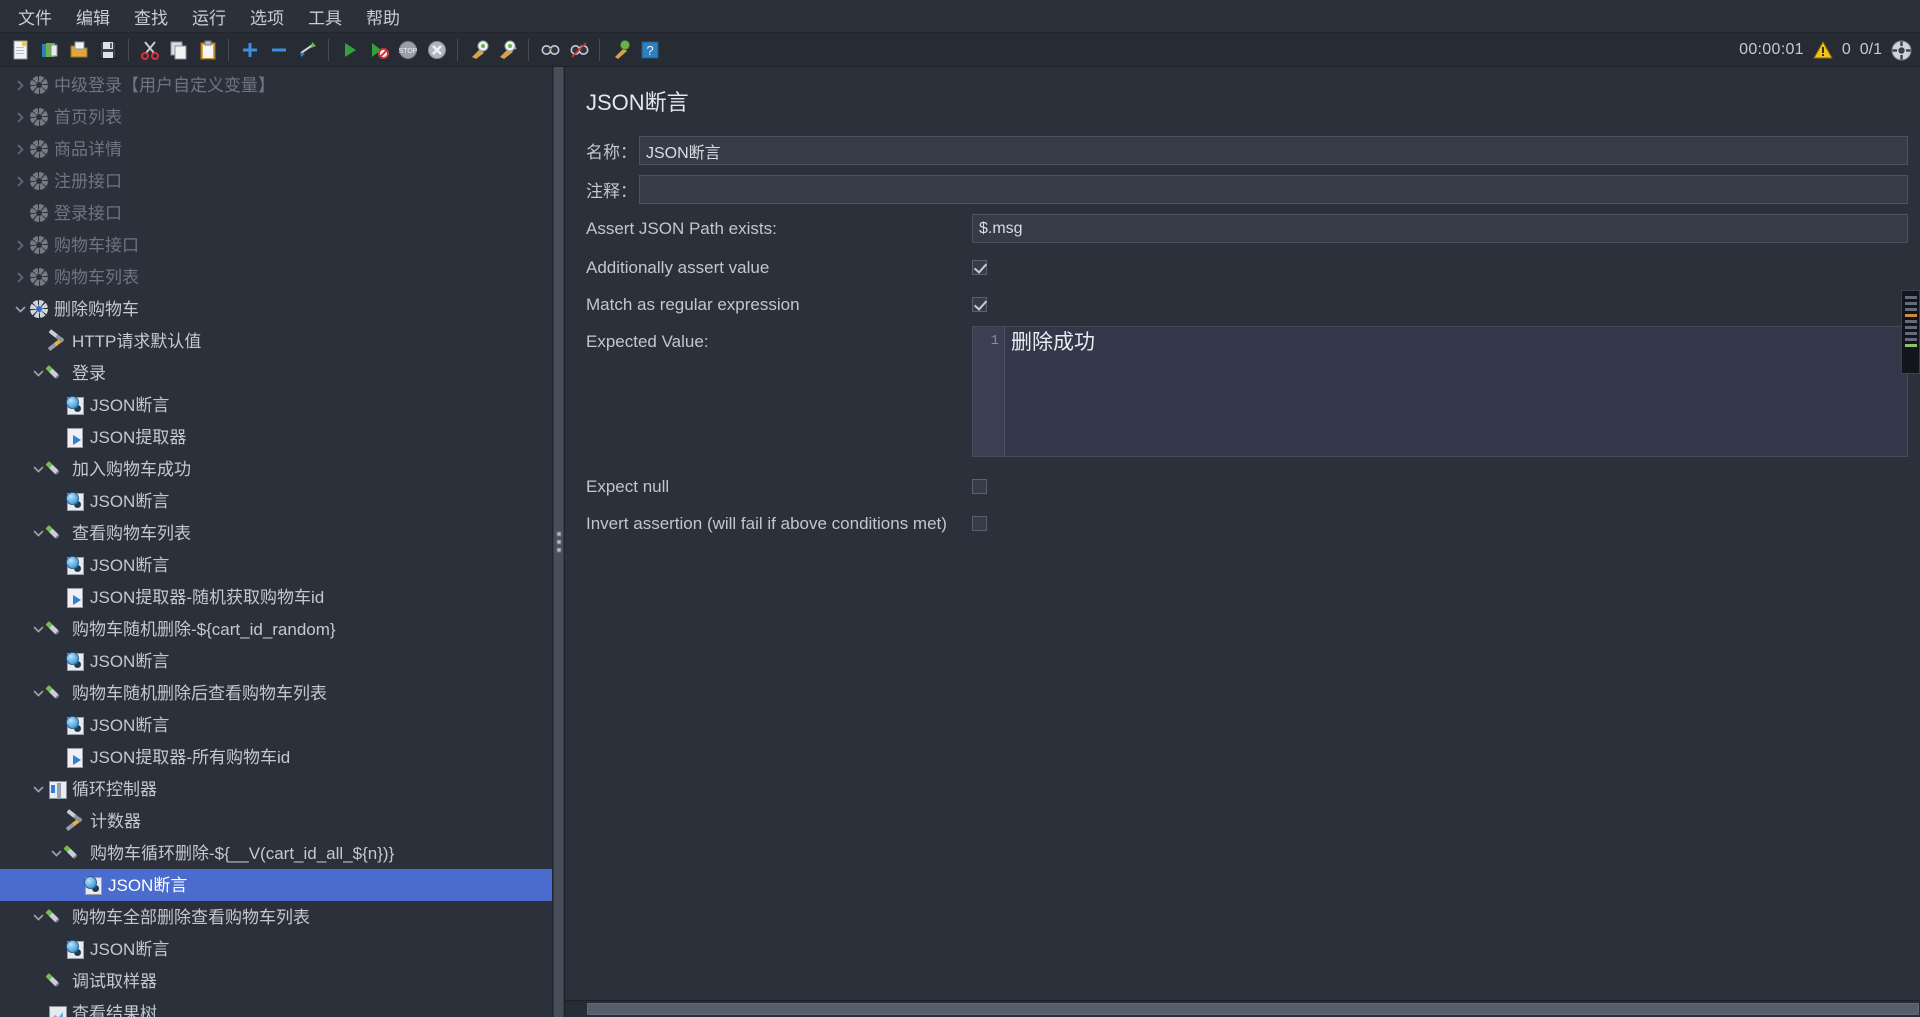  Describe the element at coordinates (276, 85) in the screenshot. I see `tree-node: 中级登录【用户自定义变量】` at that location.